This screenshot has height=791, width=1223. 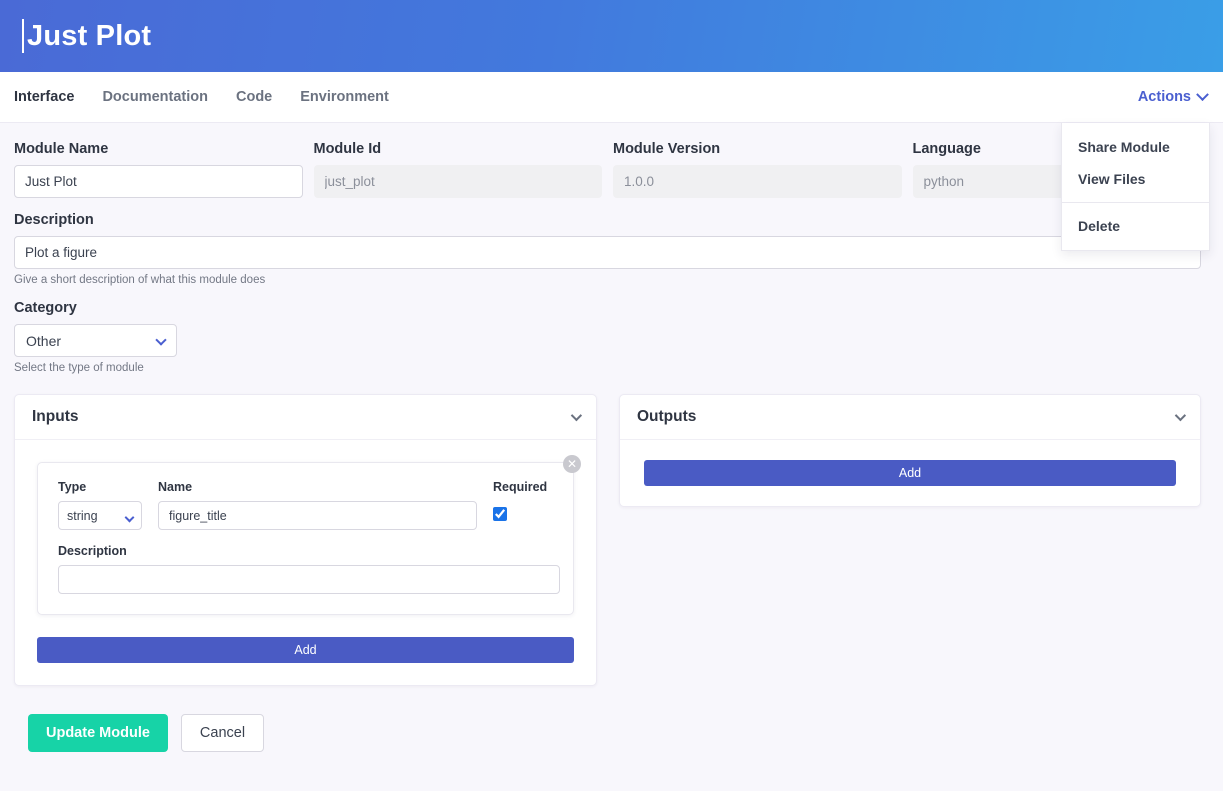 What do you see at coordinates (607, 252) in the screenshot?
I see `description-input` at bounding box center [607, 252].